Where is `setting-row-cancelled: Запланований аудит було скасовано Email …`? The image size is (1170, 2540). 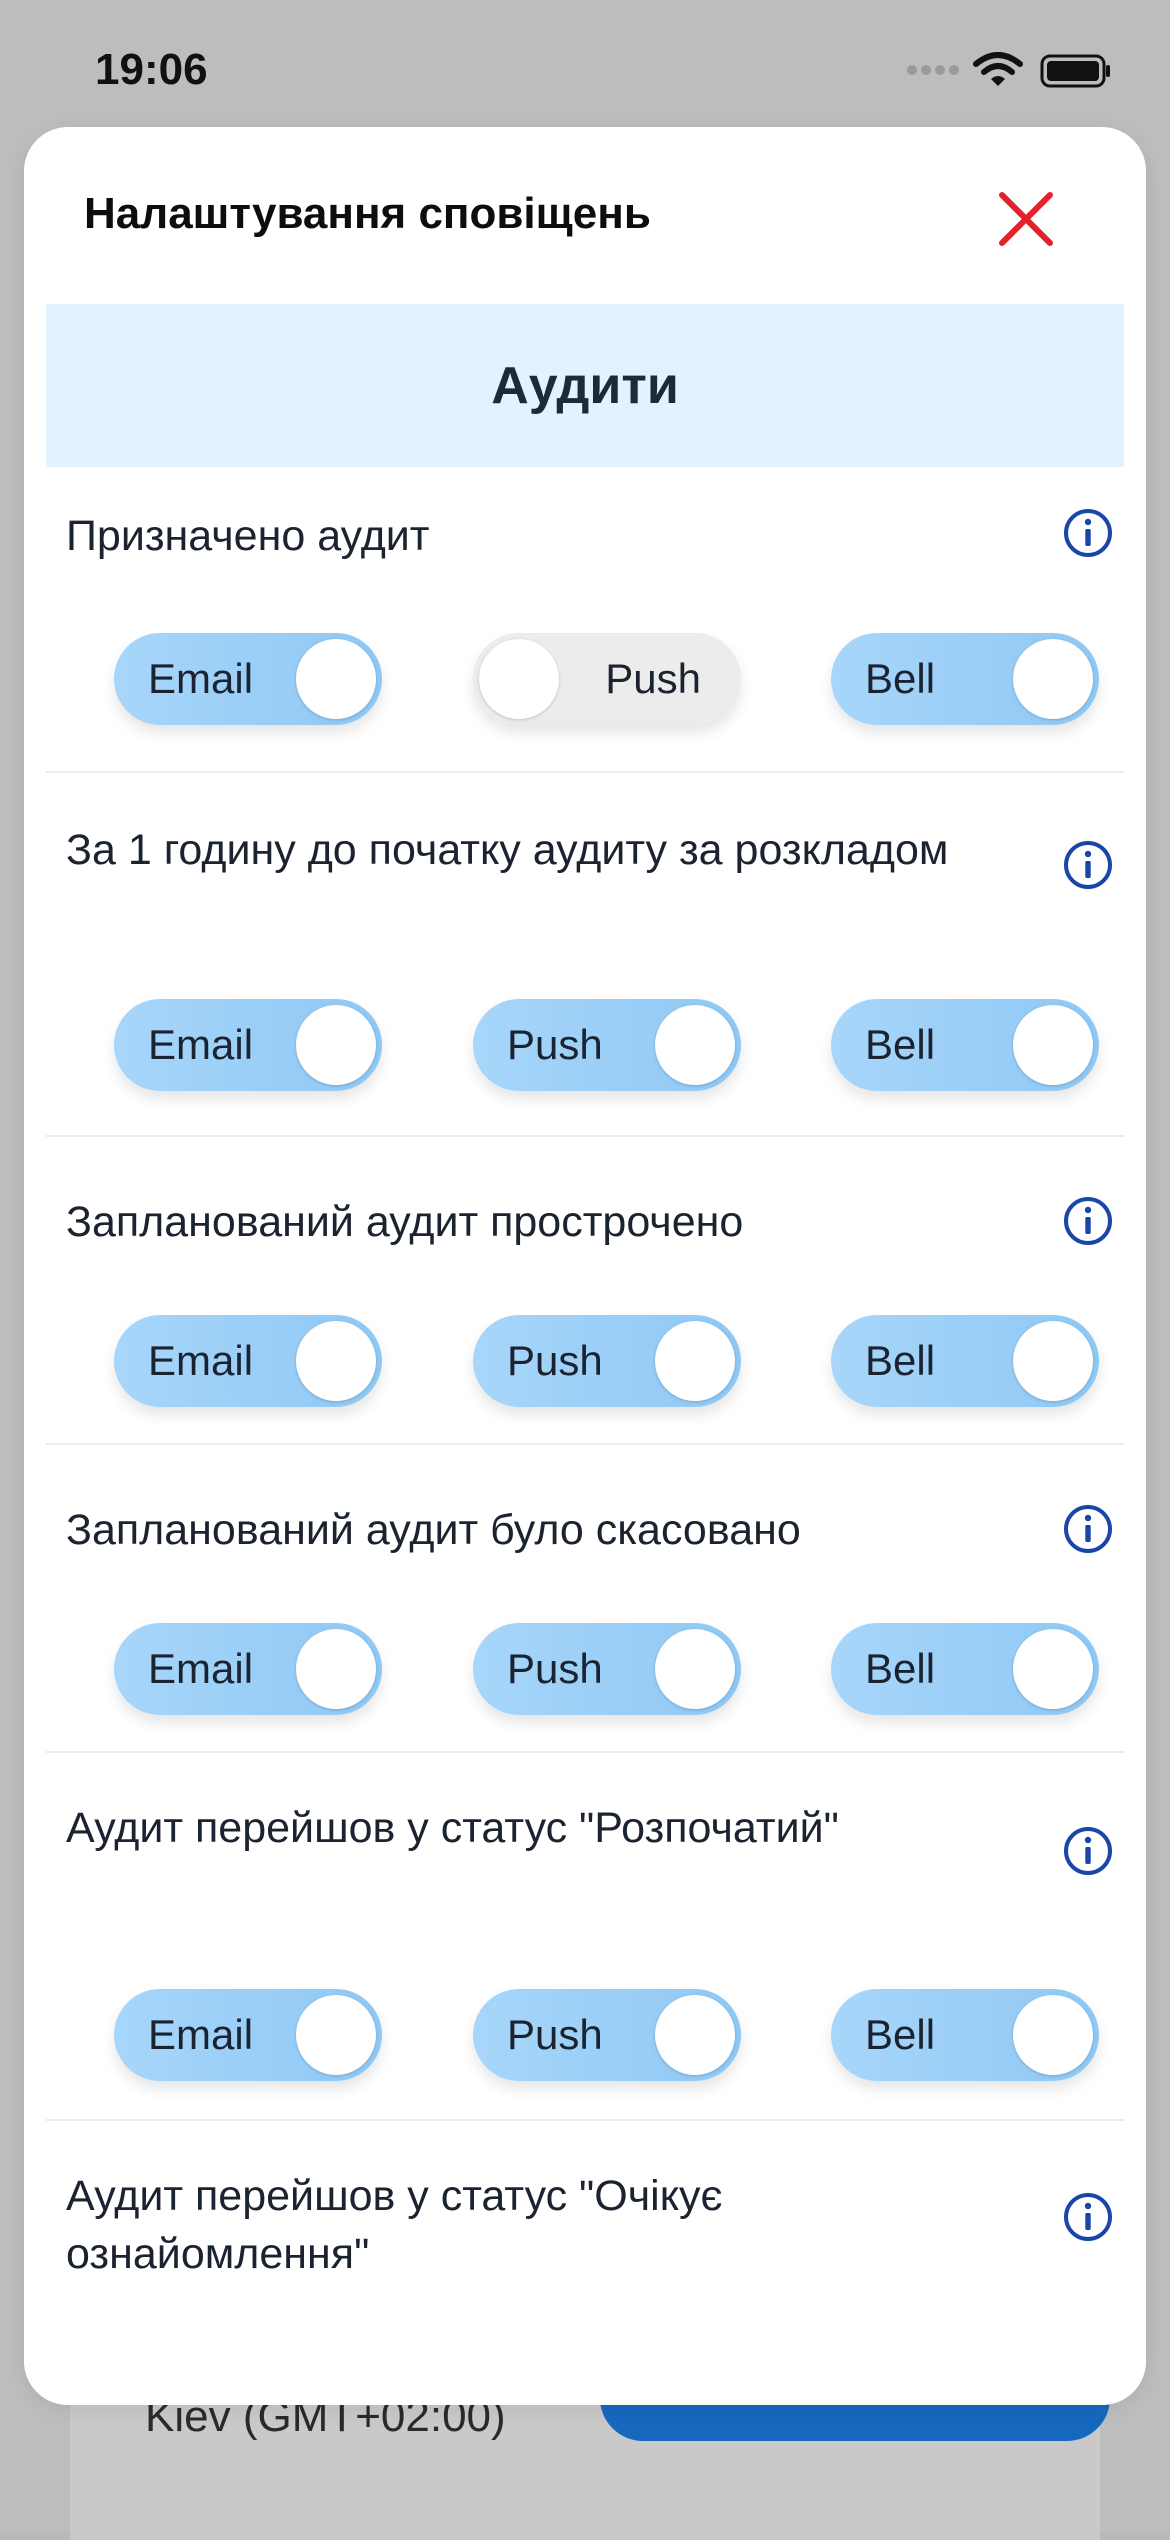 setting-row-cancelled: Запланований аудит було скасовано Email … is located at coordinates (585, 1599).